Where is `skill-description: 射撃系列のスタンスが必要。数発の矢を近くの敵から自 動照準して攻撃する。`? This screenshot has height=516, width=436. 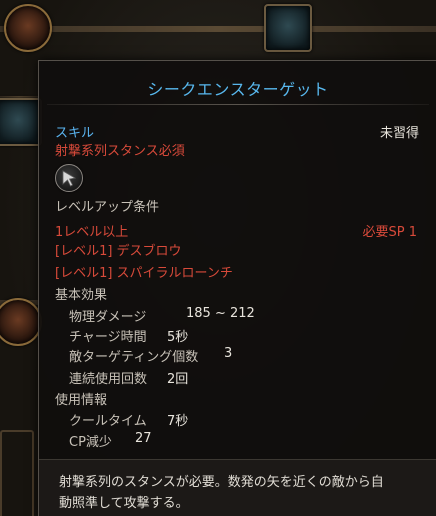 skill-description: 射撃系列のスタンスが必要。数発の矢を近くの敵から自 動照準して攻撃する。 is located at coordinates (237, 487).